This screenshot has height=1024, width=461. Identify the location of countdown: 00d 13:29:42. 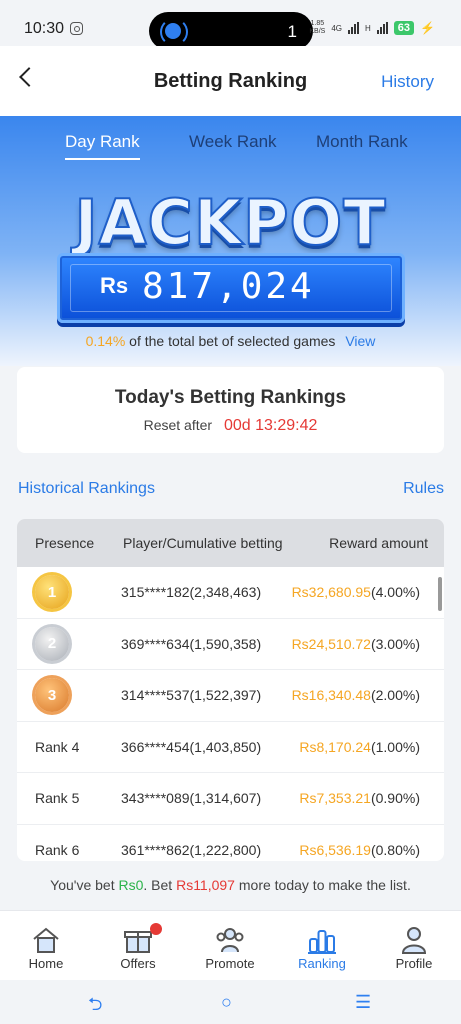
(270, 425).